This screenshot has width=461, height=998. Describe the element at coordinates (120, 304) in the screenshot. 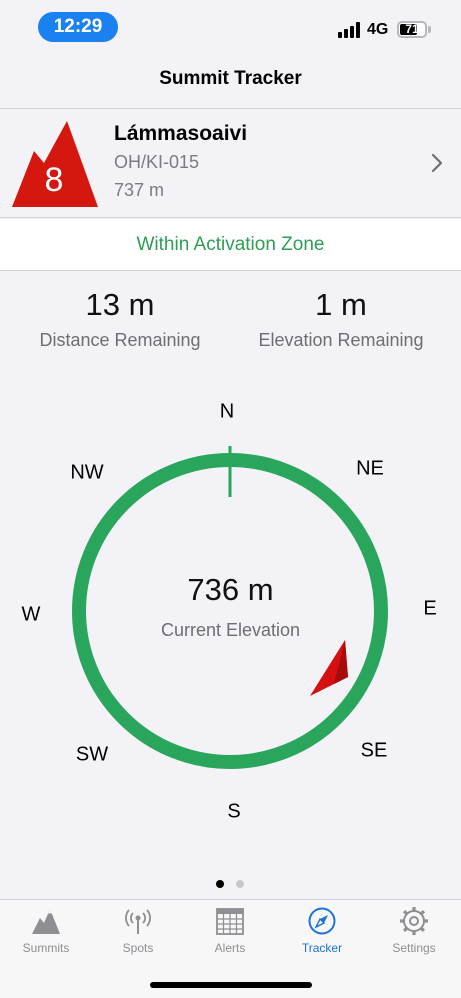

I see `distance-remaining-value: 13 m` at that location.